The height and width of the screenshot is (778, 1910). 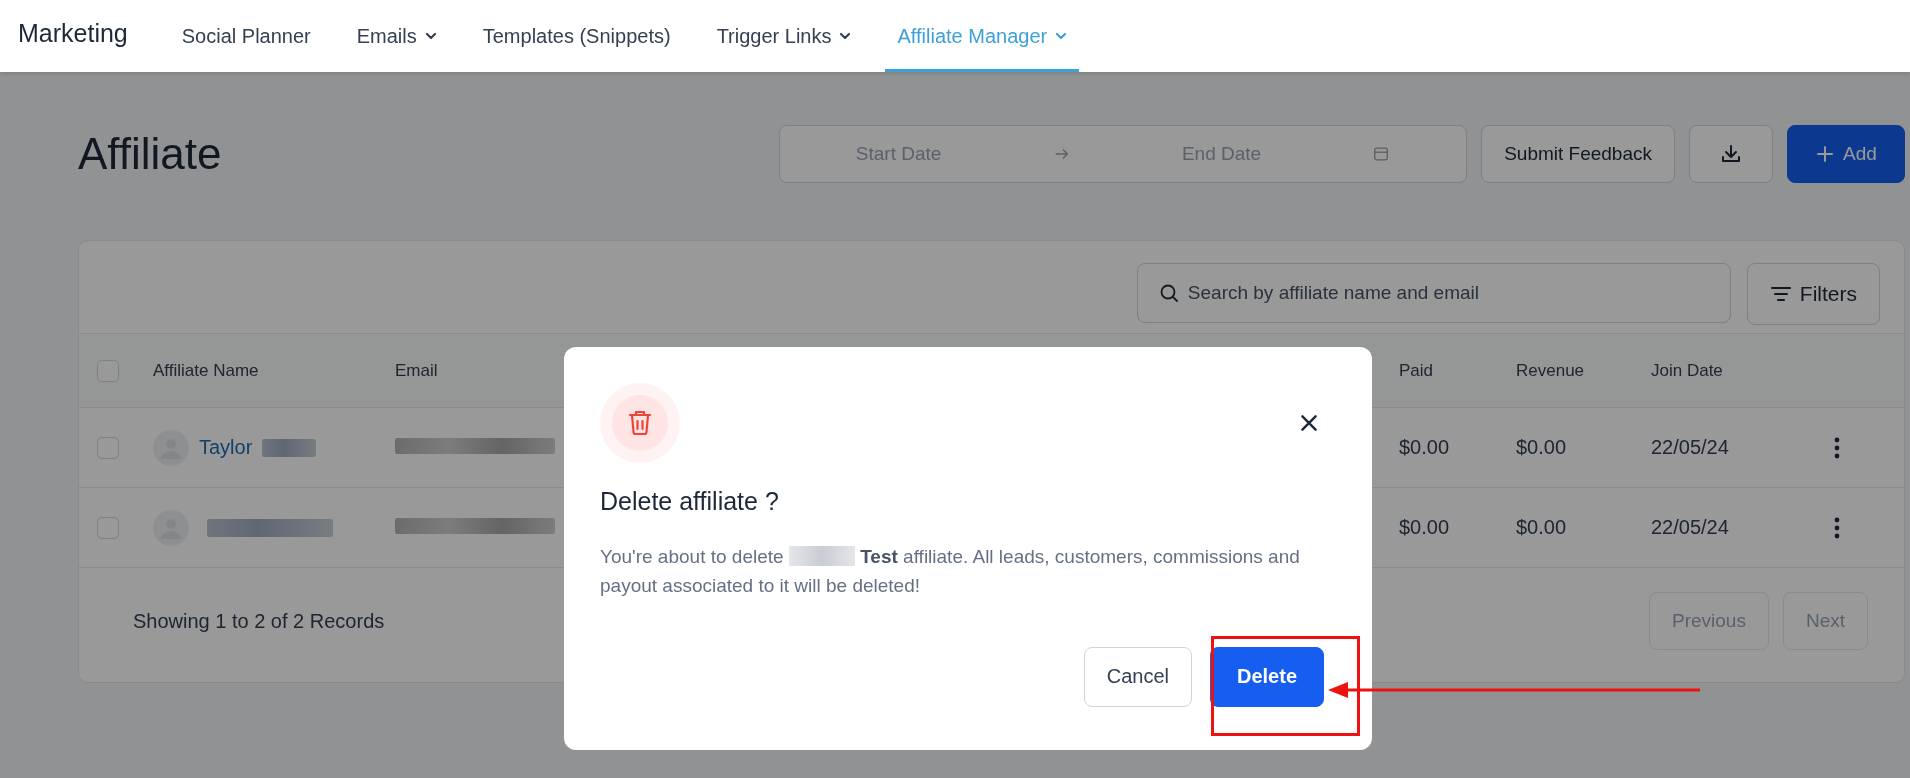 I want to click on download-button, so click(x=1731, y=154).